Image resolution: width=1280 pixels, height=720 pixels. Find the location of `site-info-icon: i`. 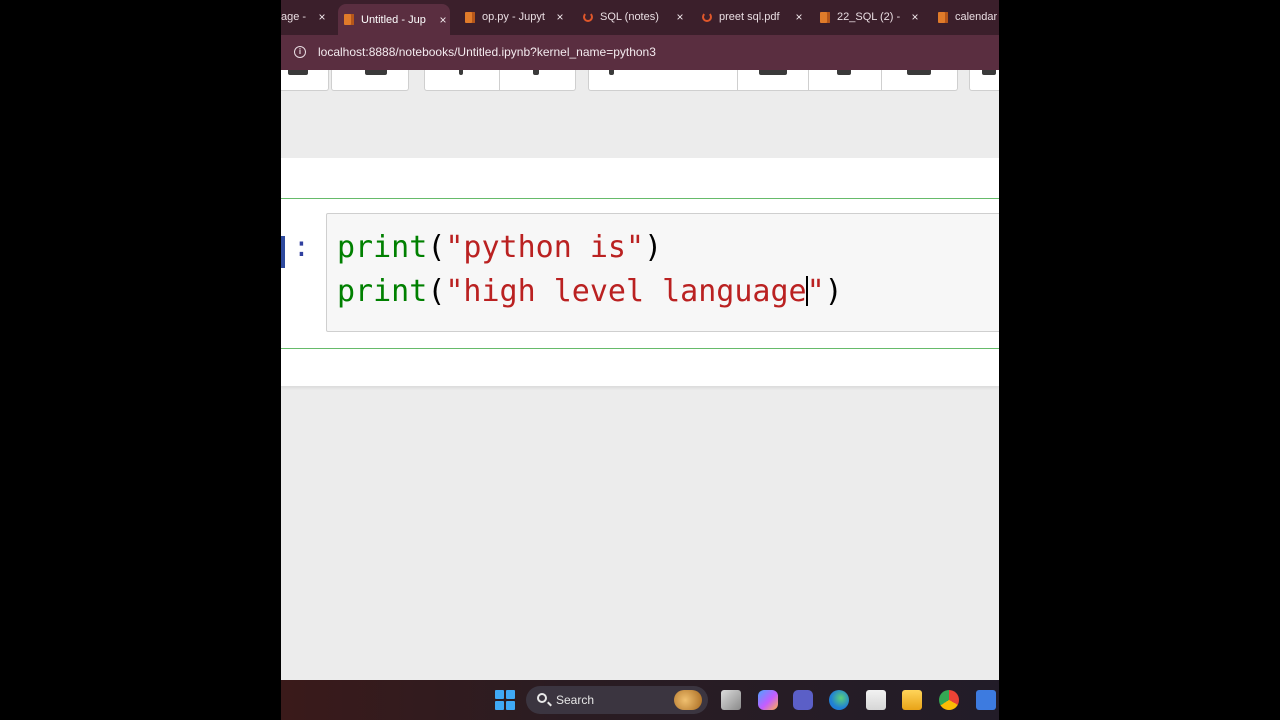

site-info-icon: i is located at coordinates (300, 52).